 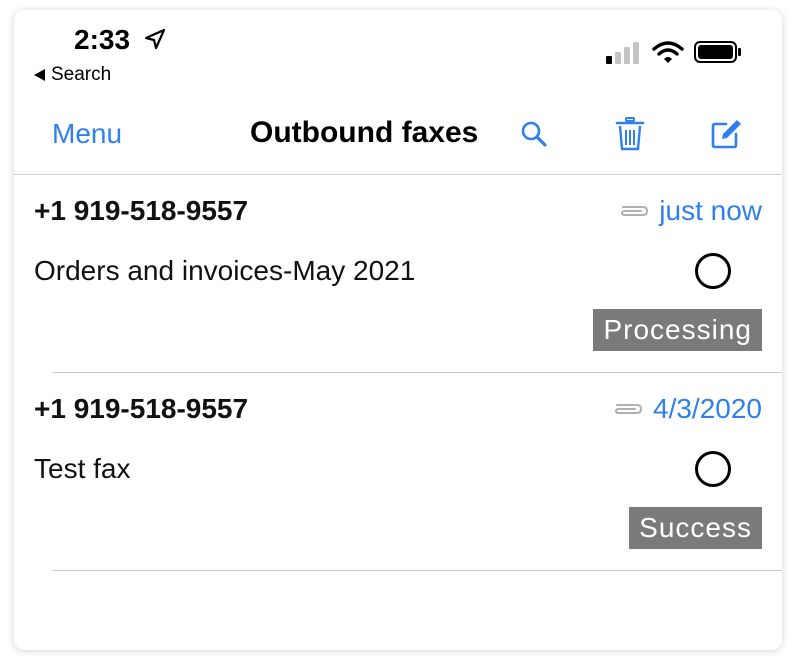 What do you see at coordinates (102, 39) in the screenshot?
I see `status-time: 2:33` at bounding box center [102, 39].